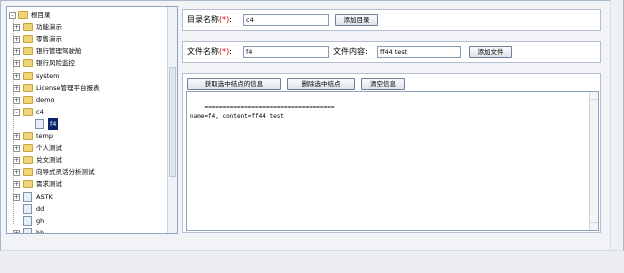 The width and height of the screenshot is (624, 273). I want to click on tree-item-label: c4, so click(40, 111).